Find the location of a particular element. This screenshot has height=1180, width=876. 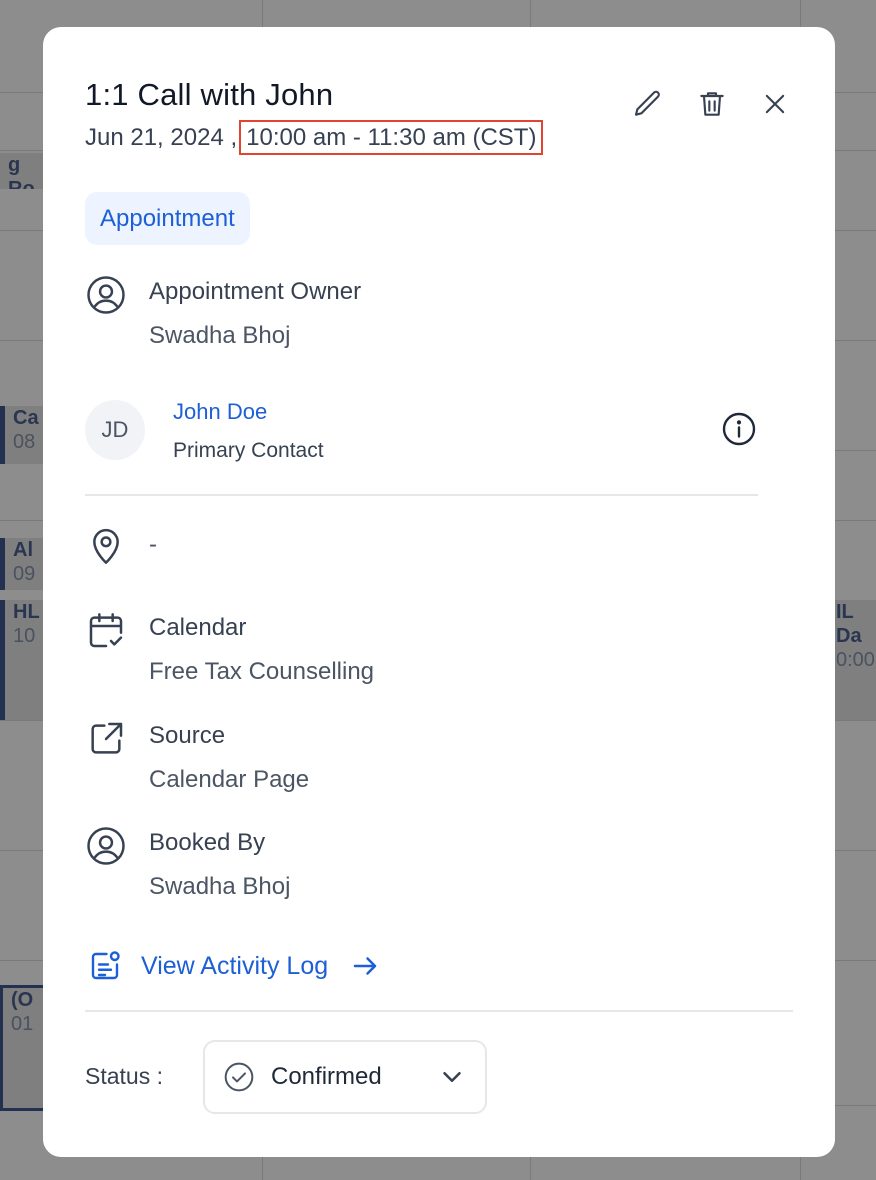

booked-by-label: Booked By is located at coordinates (207, 842).